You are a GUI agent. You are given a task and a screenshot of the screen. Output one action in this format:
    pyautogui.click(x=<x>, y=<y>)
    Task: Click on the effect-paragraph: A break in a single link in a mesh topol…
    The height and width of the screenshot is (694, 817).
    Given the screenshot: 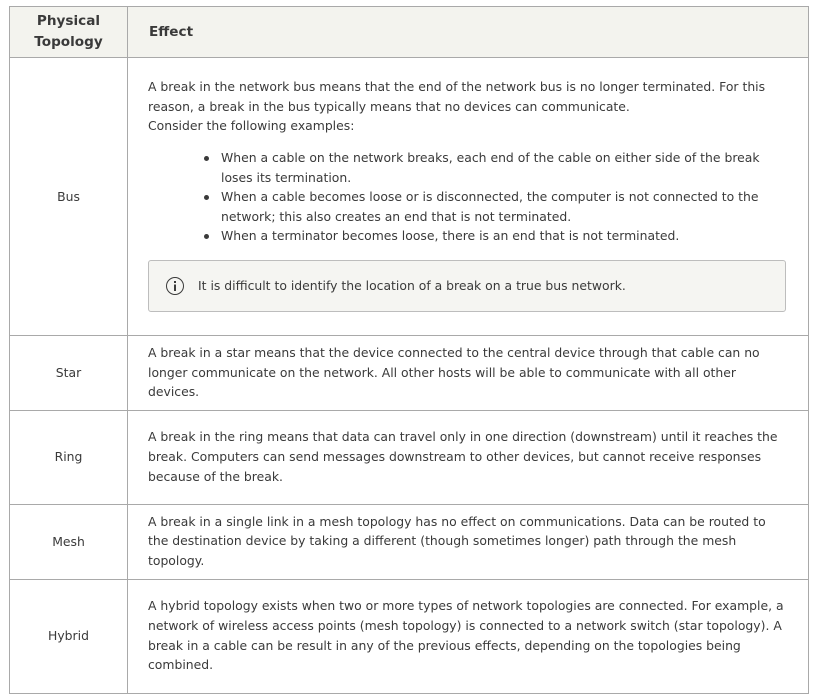 What is the action you would take?
    pyautogui.click(x=457, y=540)
    